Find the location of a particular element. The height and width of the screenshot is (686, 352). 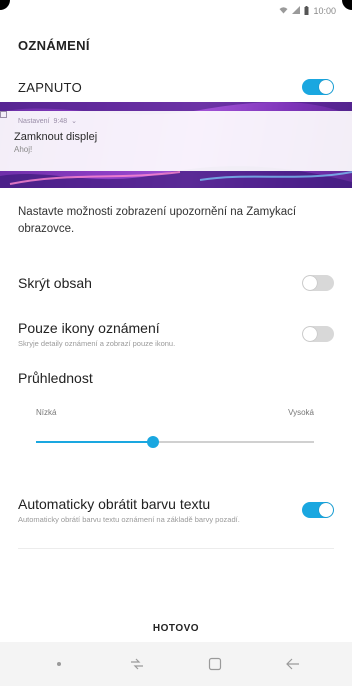

wifi-icon is located at coordinates (283, 11).